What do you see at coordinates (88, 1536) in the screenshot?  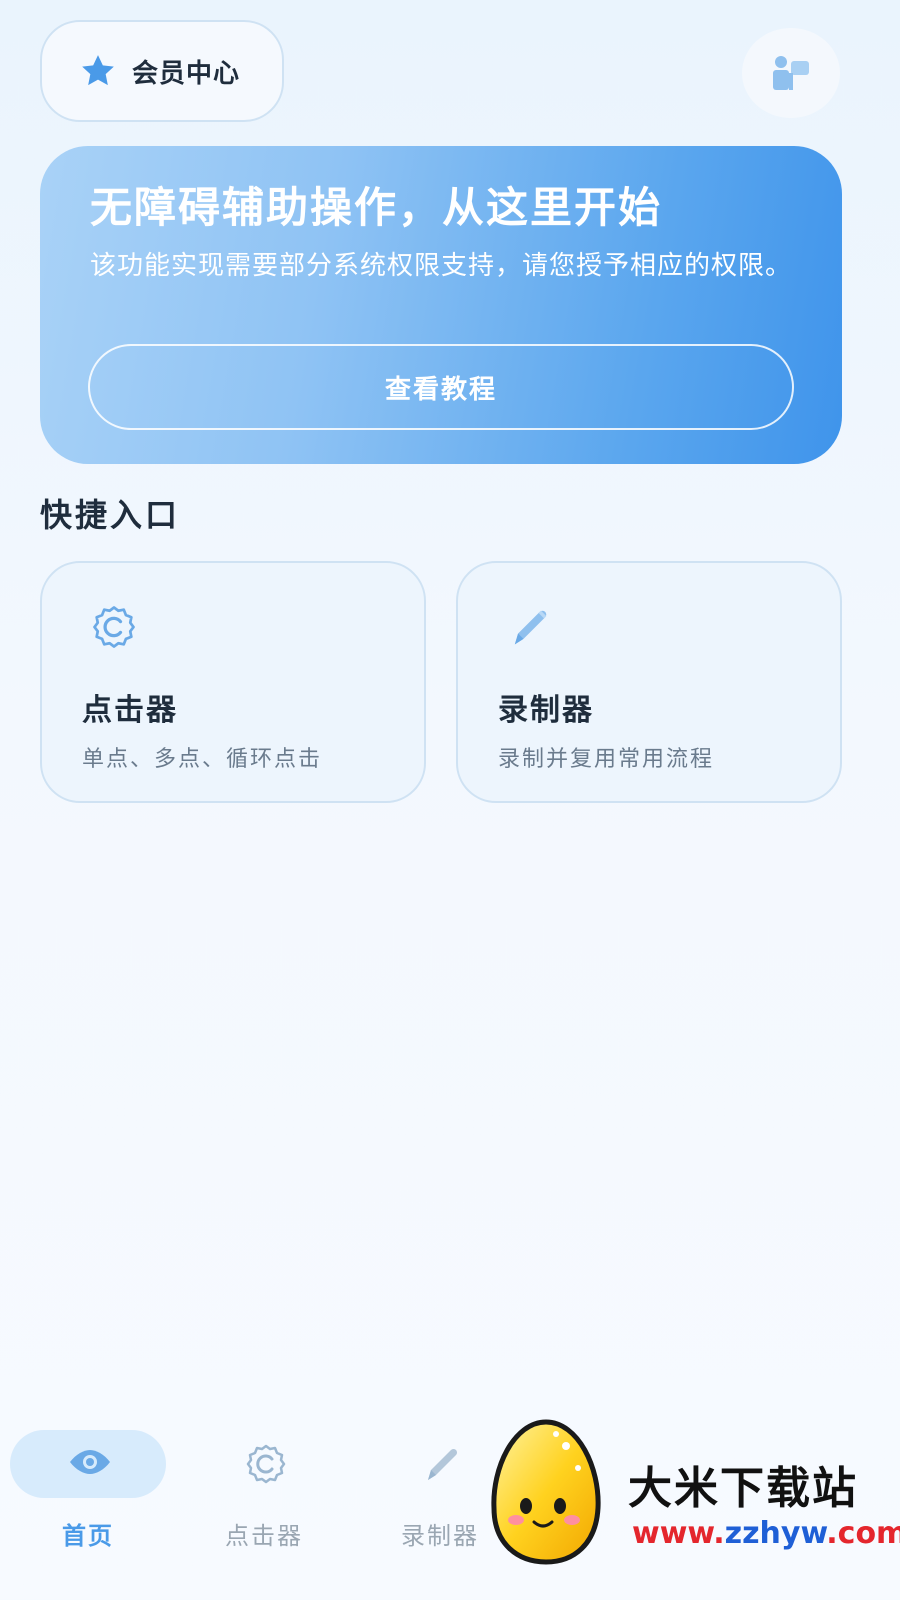 I see `nav-home-label: 首页` at bounding box center [88, 1536].